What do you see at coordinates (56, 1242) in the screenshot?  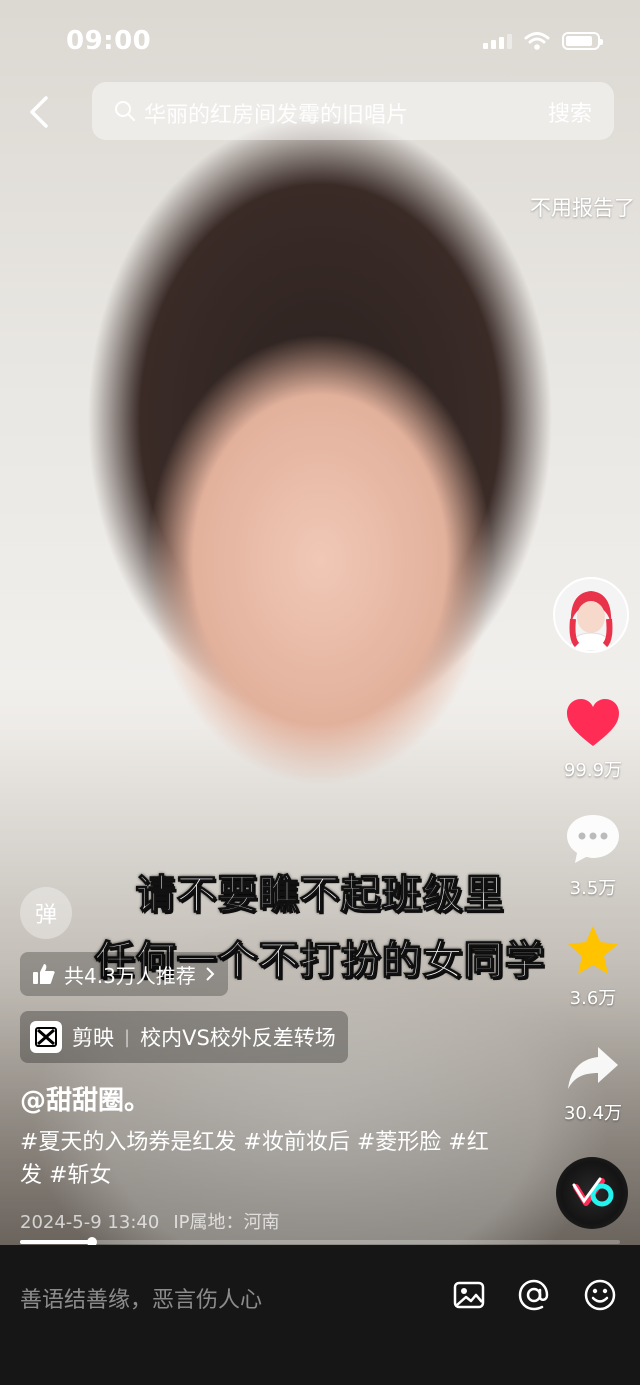 I see `video-progress-fill` at bounding box center [56, 1242].